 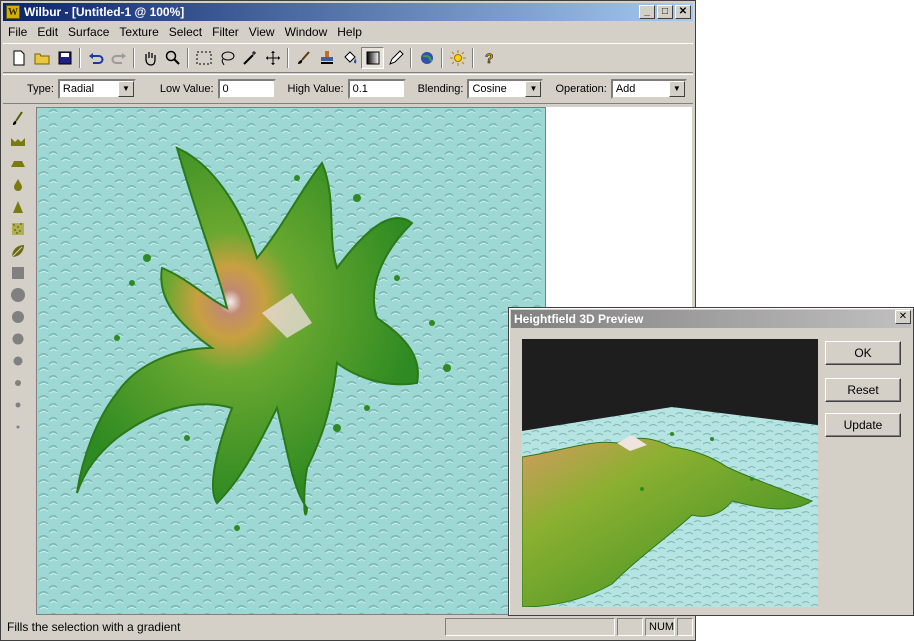 What do you see at coordinates (272, 58) in the screenshot?
I see `move-selection-icon` at bounding box center [272, 58].